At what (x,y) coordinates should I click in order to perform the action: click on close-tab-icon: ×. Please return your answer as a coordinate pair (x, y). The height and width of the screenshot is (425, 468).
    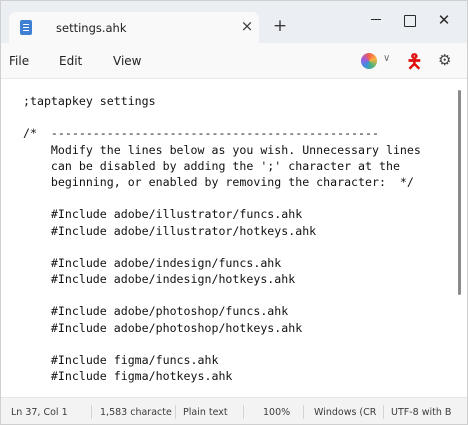
    Looking at the image, I should click on (247, 26).